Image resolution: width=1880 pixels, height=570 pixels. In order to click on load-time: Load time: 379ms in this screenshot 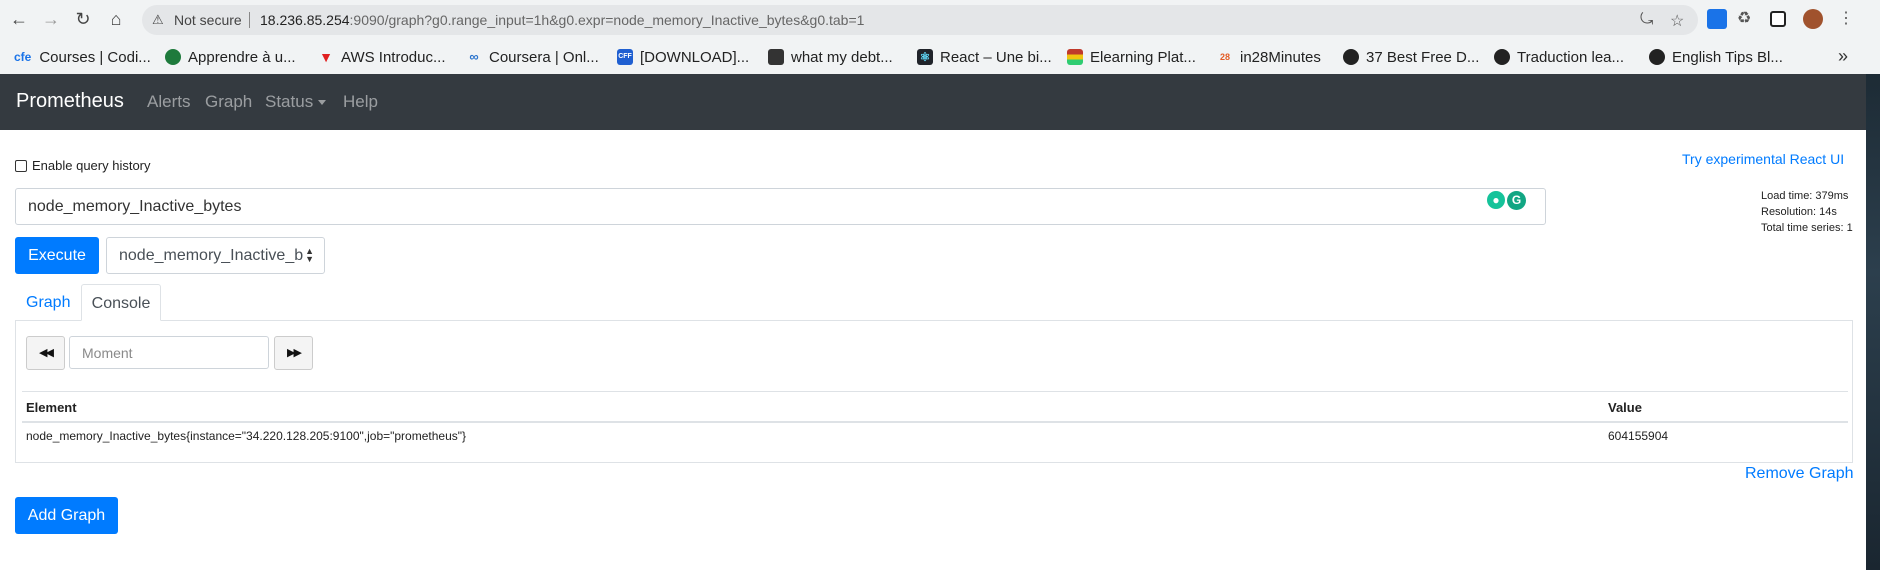, I will do `click(1805, 196)`.